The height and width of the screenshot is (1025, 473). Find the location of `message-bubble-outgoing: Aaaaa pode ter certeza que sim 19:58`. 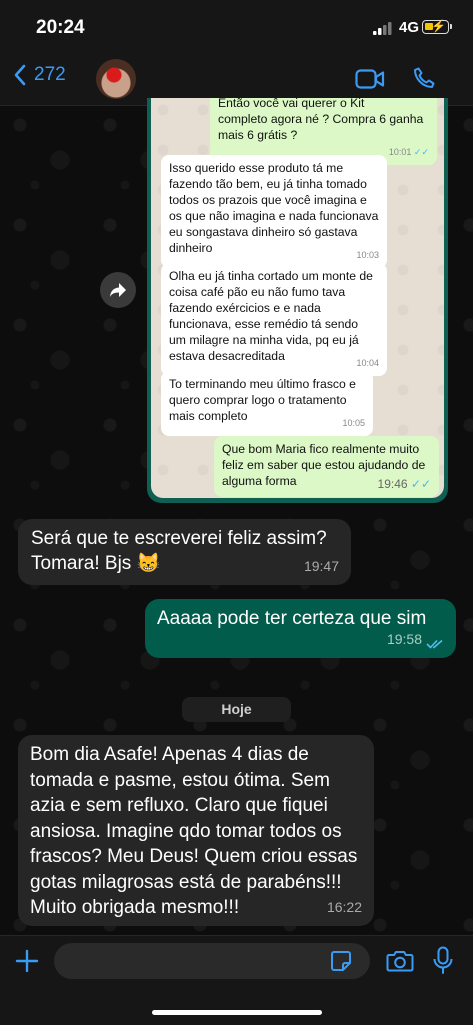

message-bubble-outgoing: Aaaaa pode ter certeza que sim 19:58 is located at coordinates (300, 628).